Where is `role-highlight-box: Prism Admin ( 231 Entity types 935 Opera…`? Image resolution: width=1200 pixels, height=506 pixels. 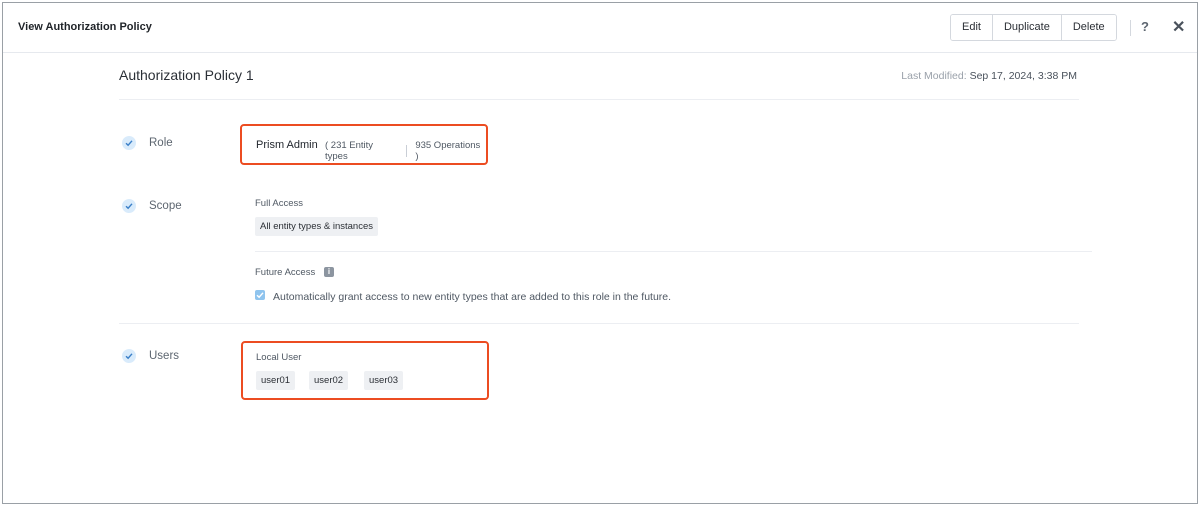
role-highlight-box: Prism Admin ( 231 Entity types 935 Opera… is located at coordinates (364, 144).